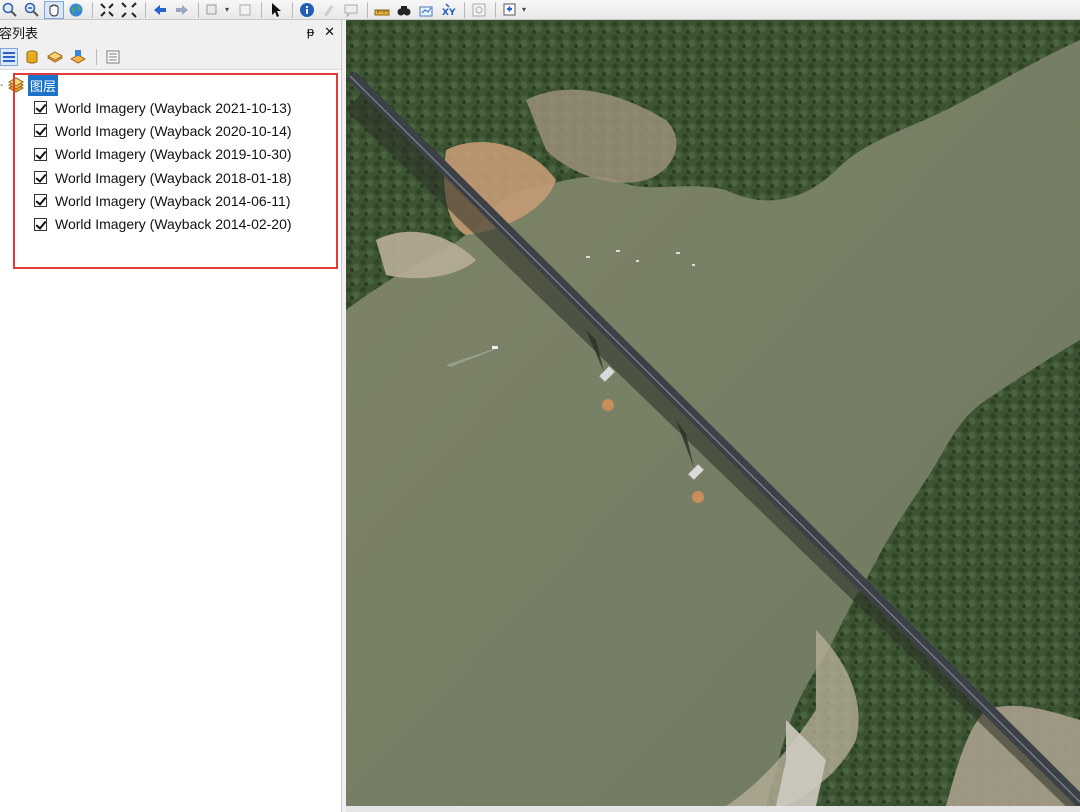 Image resolution: width=1080 pixels, height=812 pixels. Describe the element at coordinates (540, 10) in the screenshot. I see `main-toolbar: ▾ XY ▾` at that location.